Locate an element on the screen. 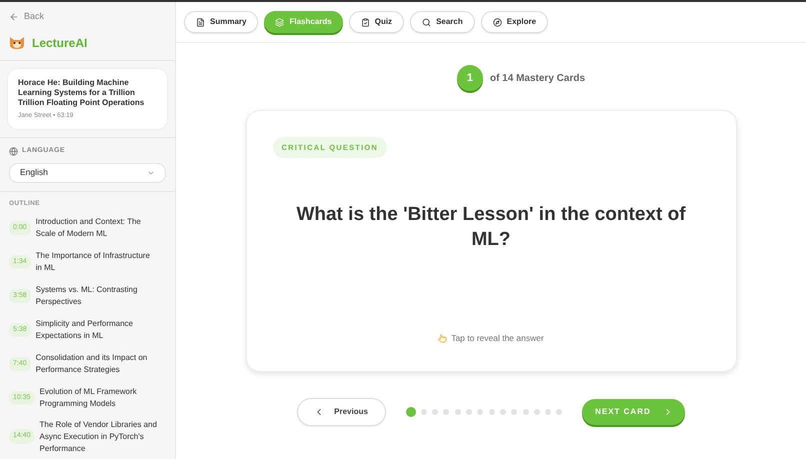 The width and height of the screenshot is (806, 459). compass-icon is located at coordinates (497, 22).